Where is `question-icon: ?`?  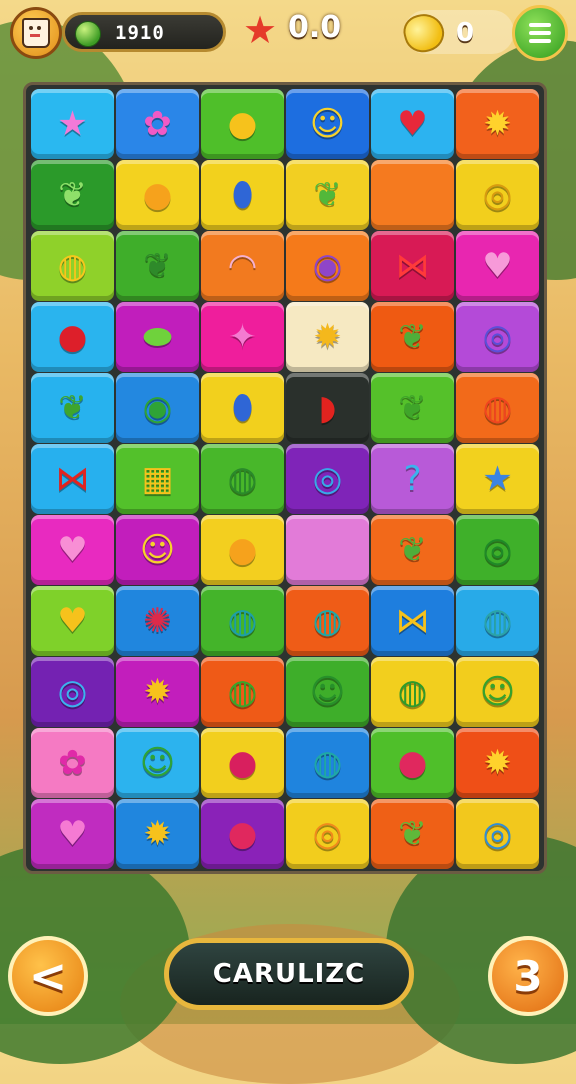
question-icon: ? is located at coordinates (412, 479).